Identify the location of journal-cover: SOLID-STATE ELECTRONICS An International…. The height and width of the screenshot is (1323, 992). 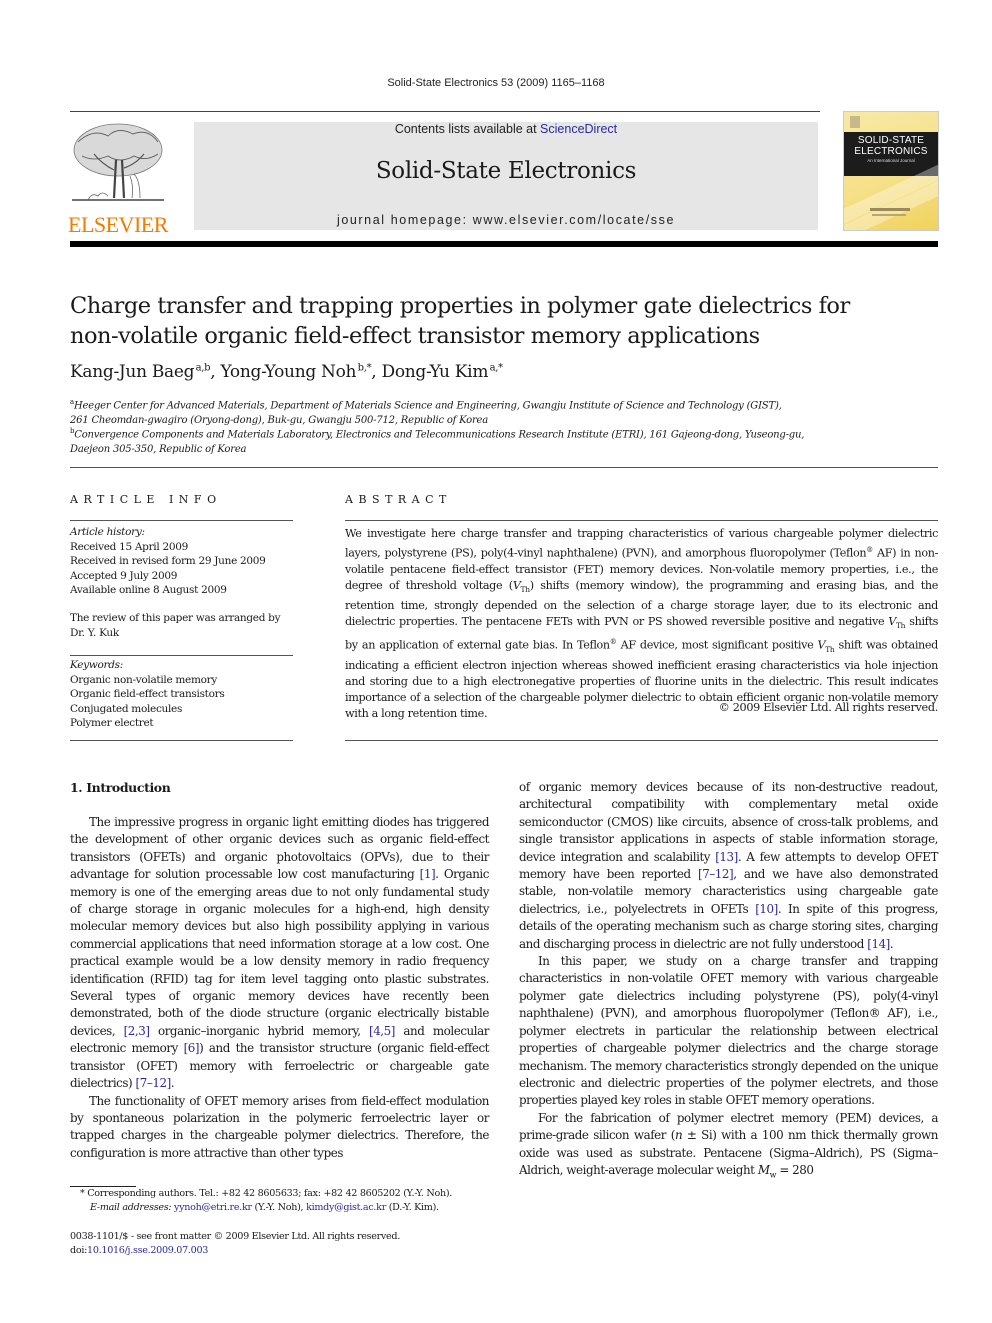
(891, 171).